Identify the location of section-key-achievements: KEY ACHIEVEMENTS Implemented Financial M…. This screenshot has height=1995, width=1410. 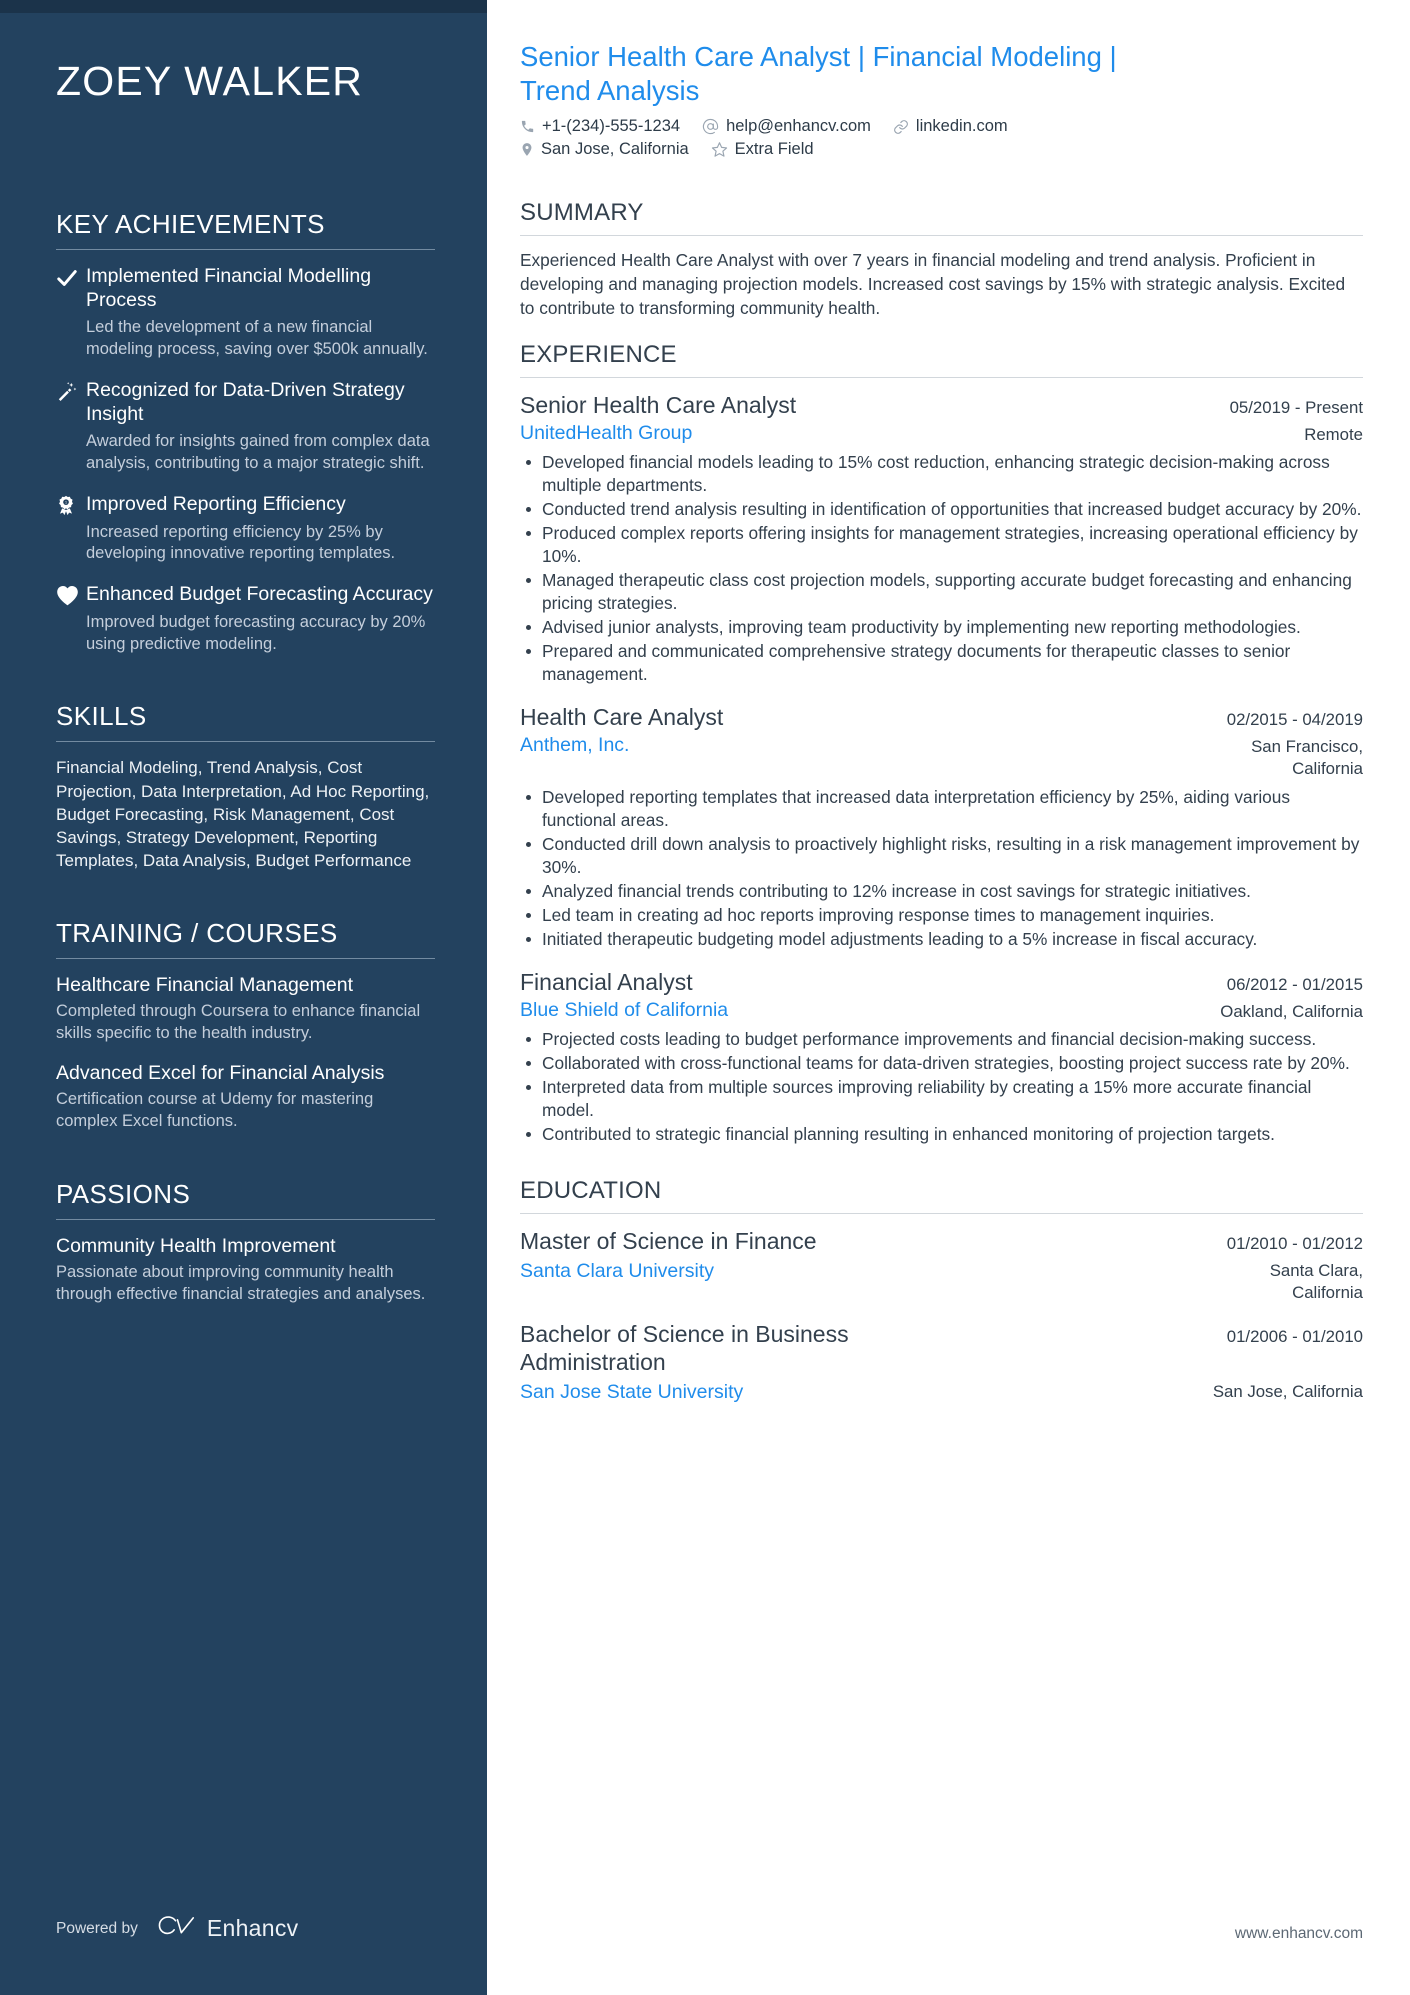
(245, 432).